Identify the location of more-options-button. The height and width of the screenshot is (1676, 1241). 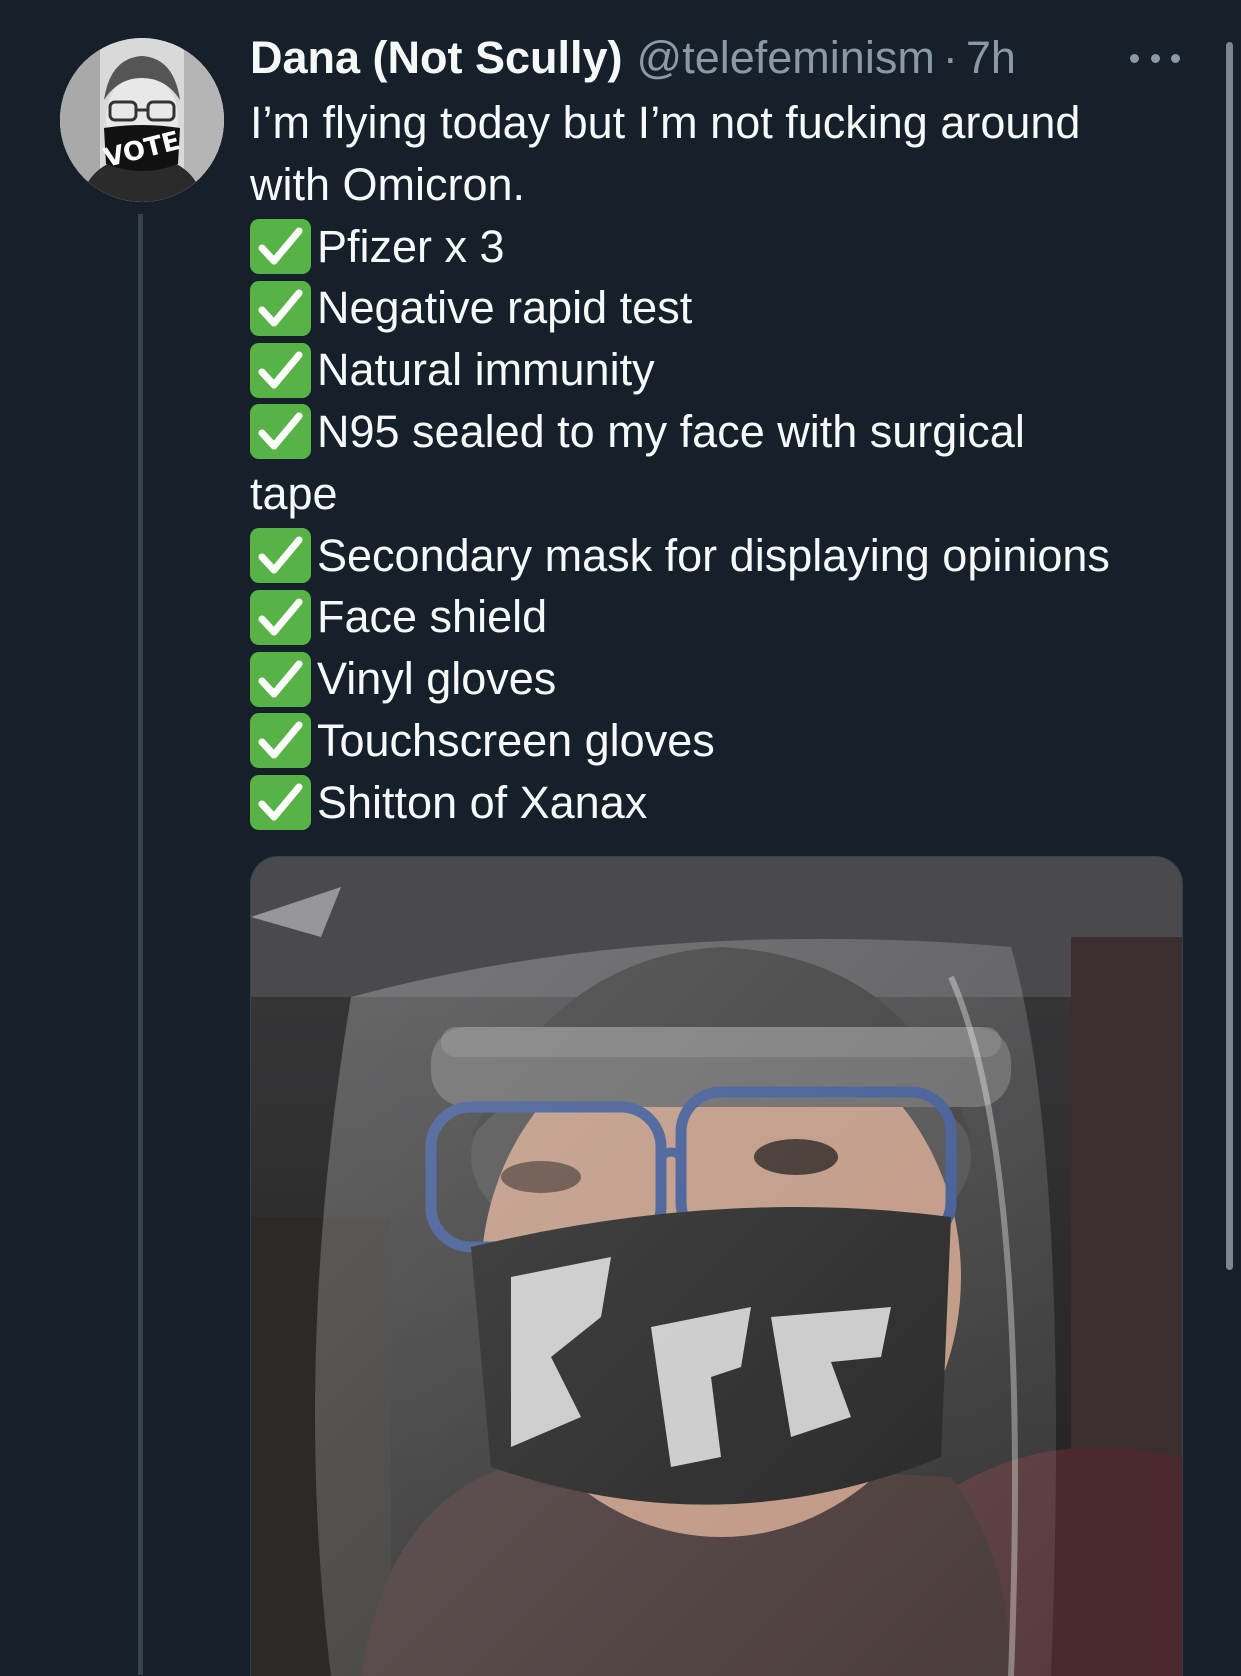
(1155, 58).